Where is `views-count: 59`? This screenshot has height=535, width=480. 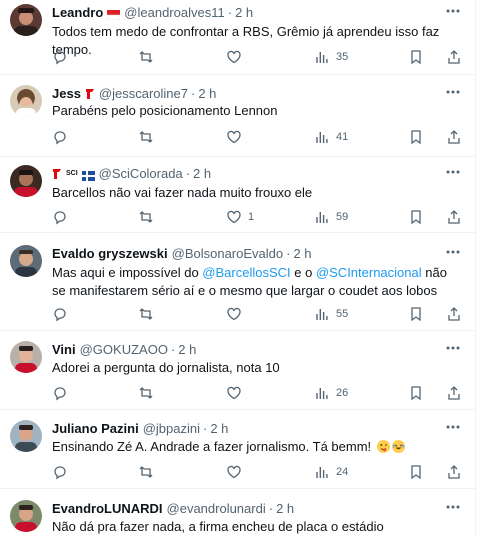
views-count: 59 is located at coordinates (342, 217).